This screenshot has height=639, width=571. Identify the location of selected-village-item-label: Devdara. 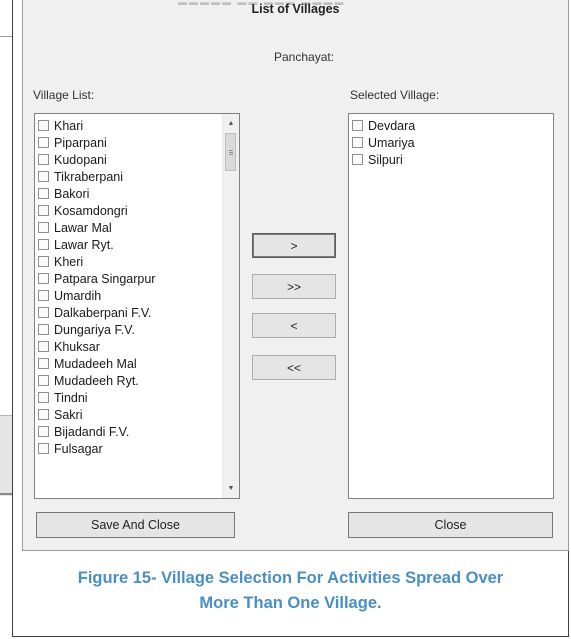
(392, 125).